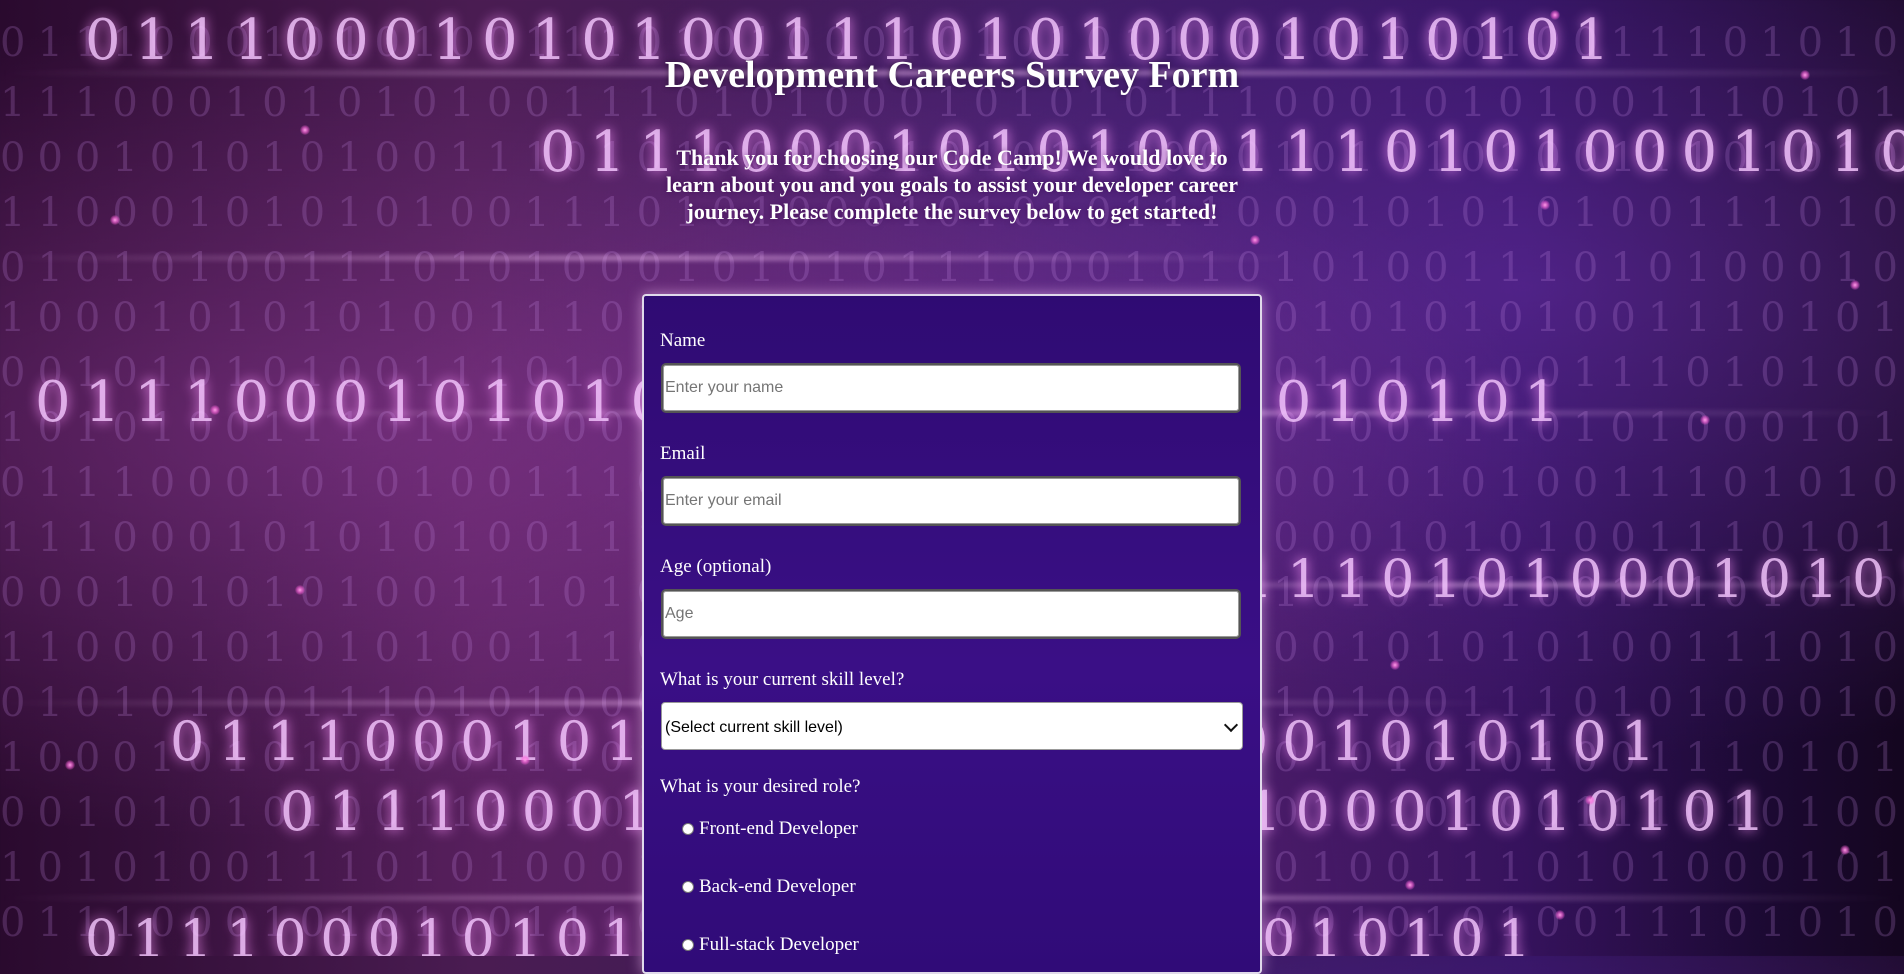  What do you see at coordinates (760, 786) in the screenshot?
I see `desired-role-label: What is your desired role?` at bounding box center [760, 786].